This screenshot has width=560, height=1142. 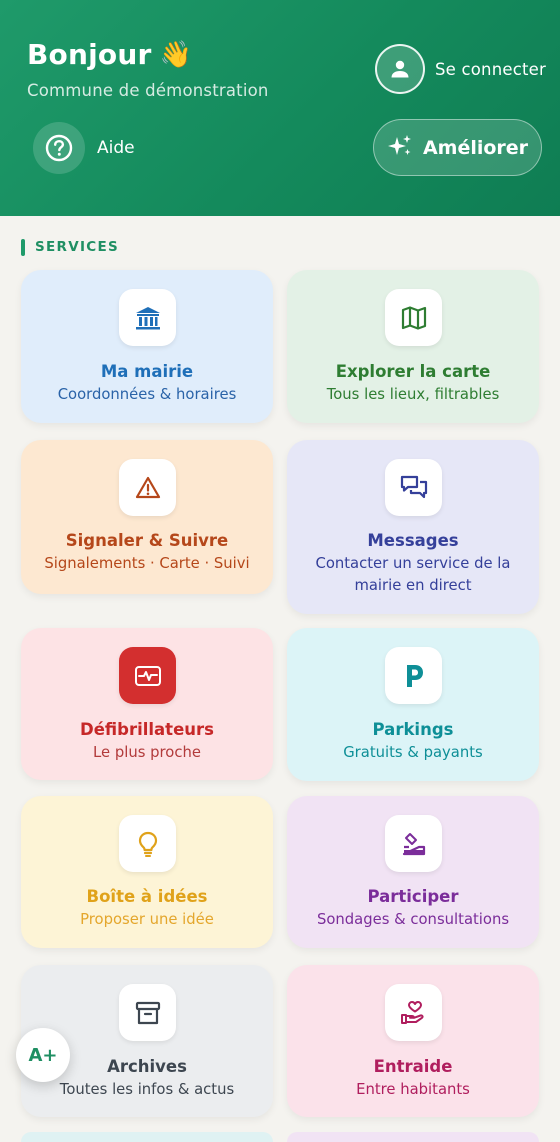 I want to click on card-subtitle: Proposer une idée, so click(x=147, y=919).